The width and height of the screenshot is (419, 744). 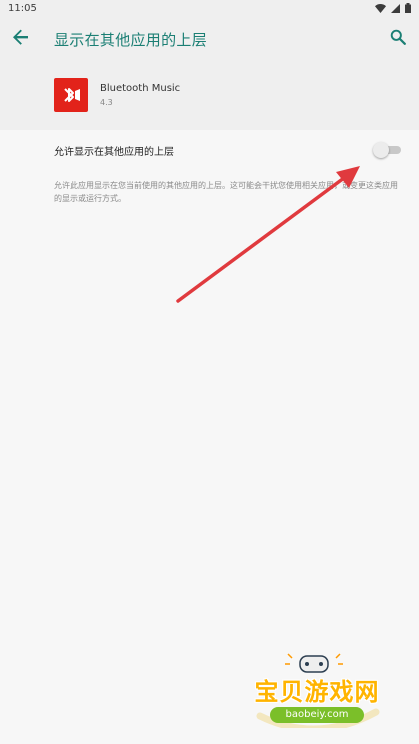 What do you see at coordinates (380, 9) in the screenshot?
I see `wifi-icon` at bounding box center [380, 9].